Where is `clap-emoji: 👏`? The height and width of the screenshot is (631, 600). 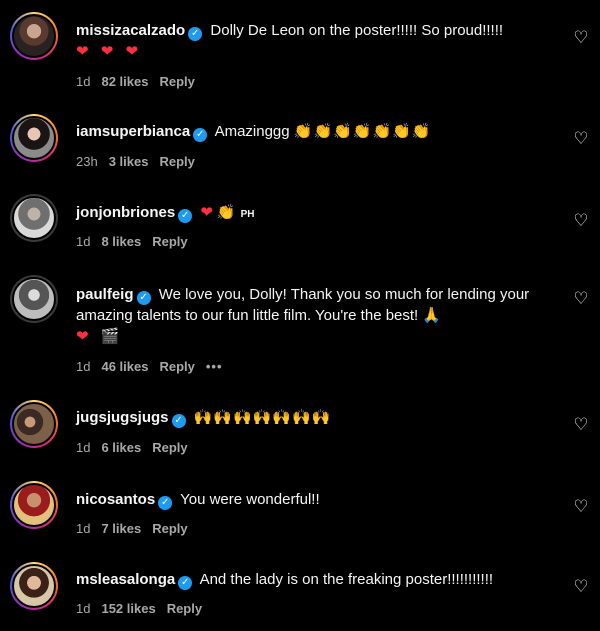
clap-emoji: 👏 is located at coordinates (228, 212).